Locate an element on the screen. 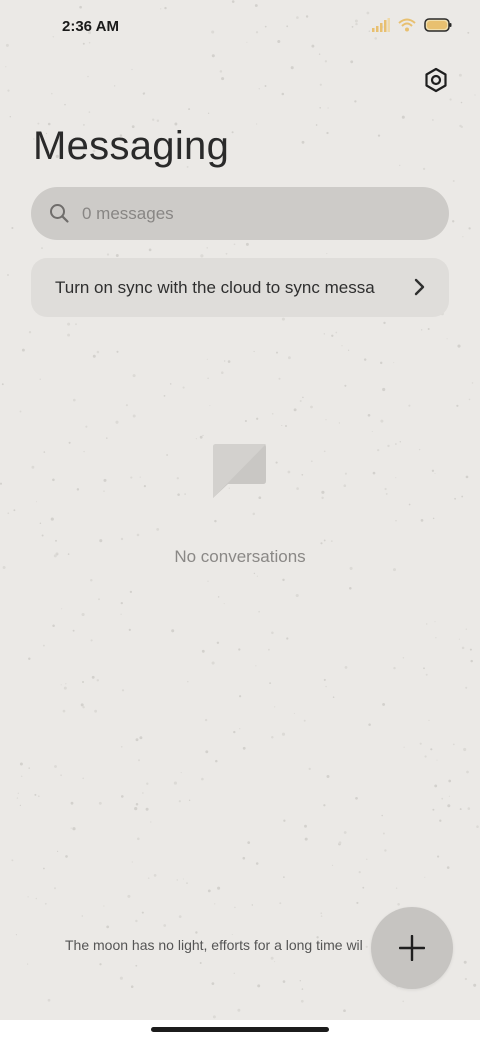 This screenshot has width=480, height=1040. new-message-button is located at coordinates (412, 948).